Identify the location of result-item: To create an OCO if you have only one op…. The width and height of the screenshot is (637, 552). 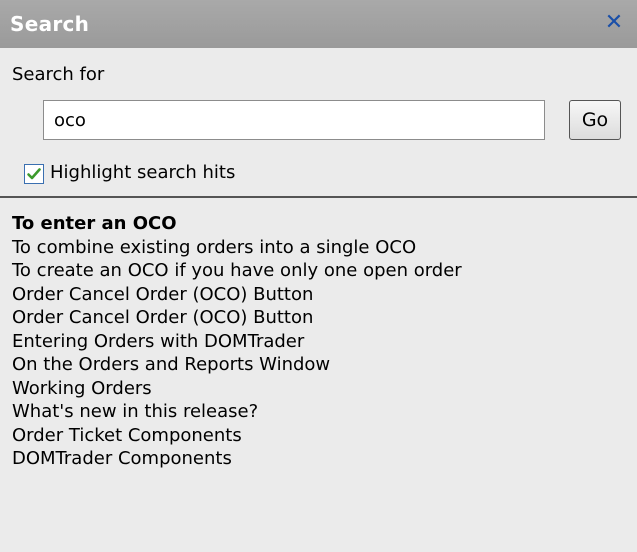
(237, 271).